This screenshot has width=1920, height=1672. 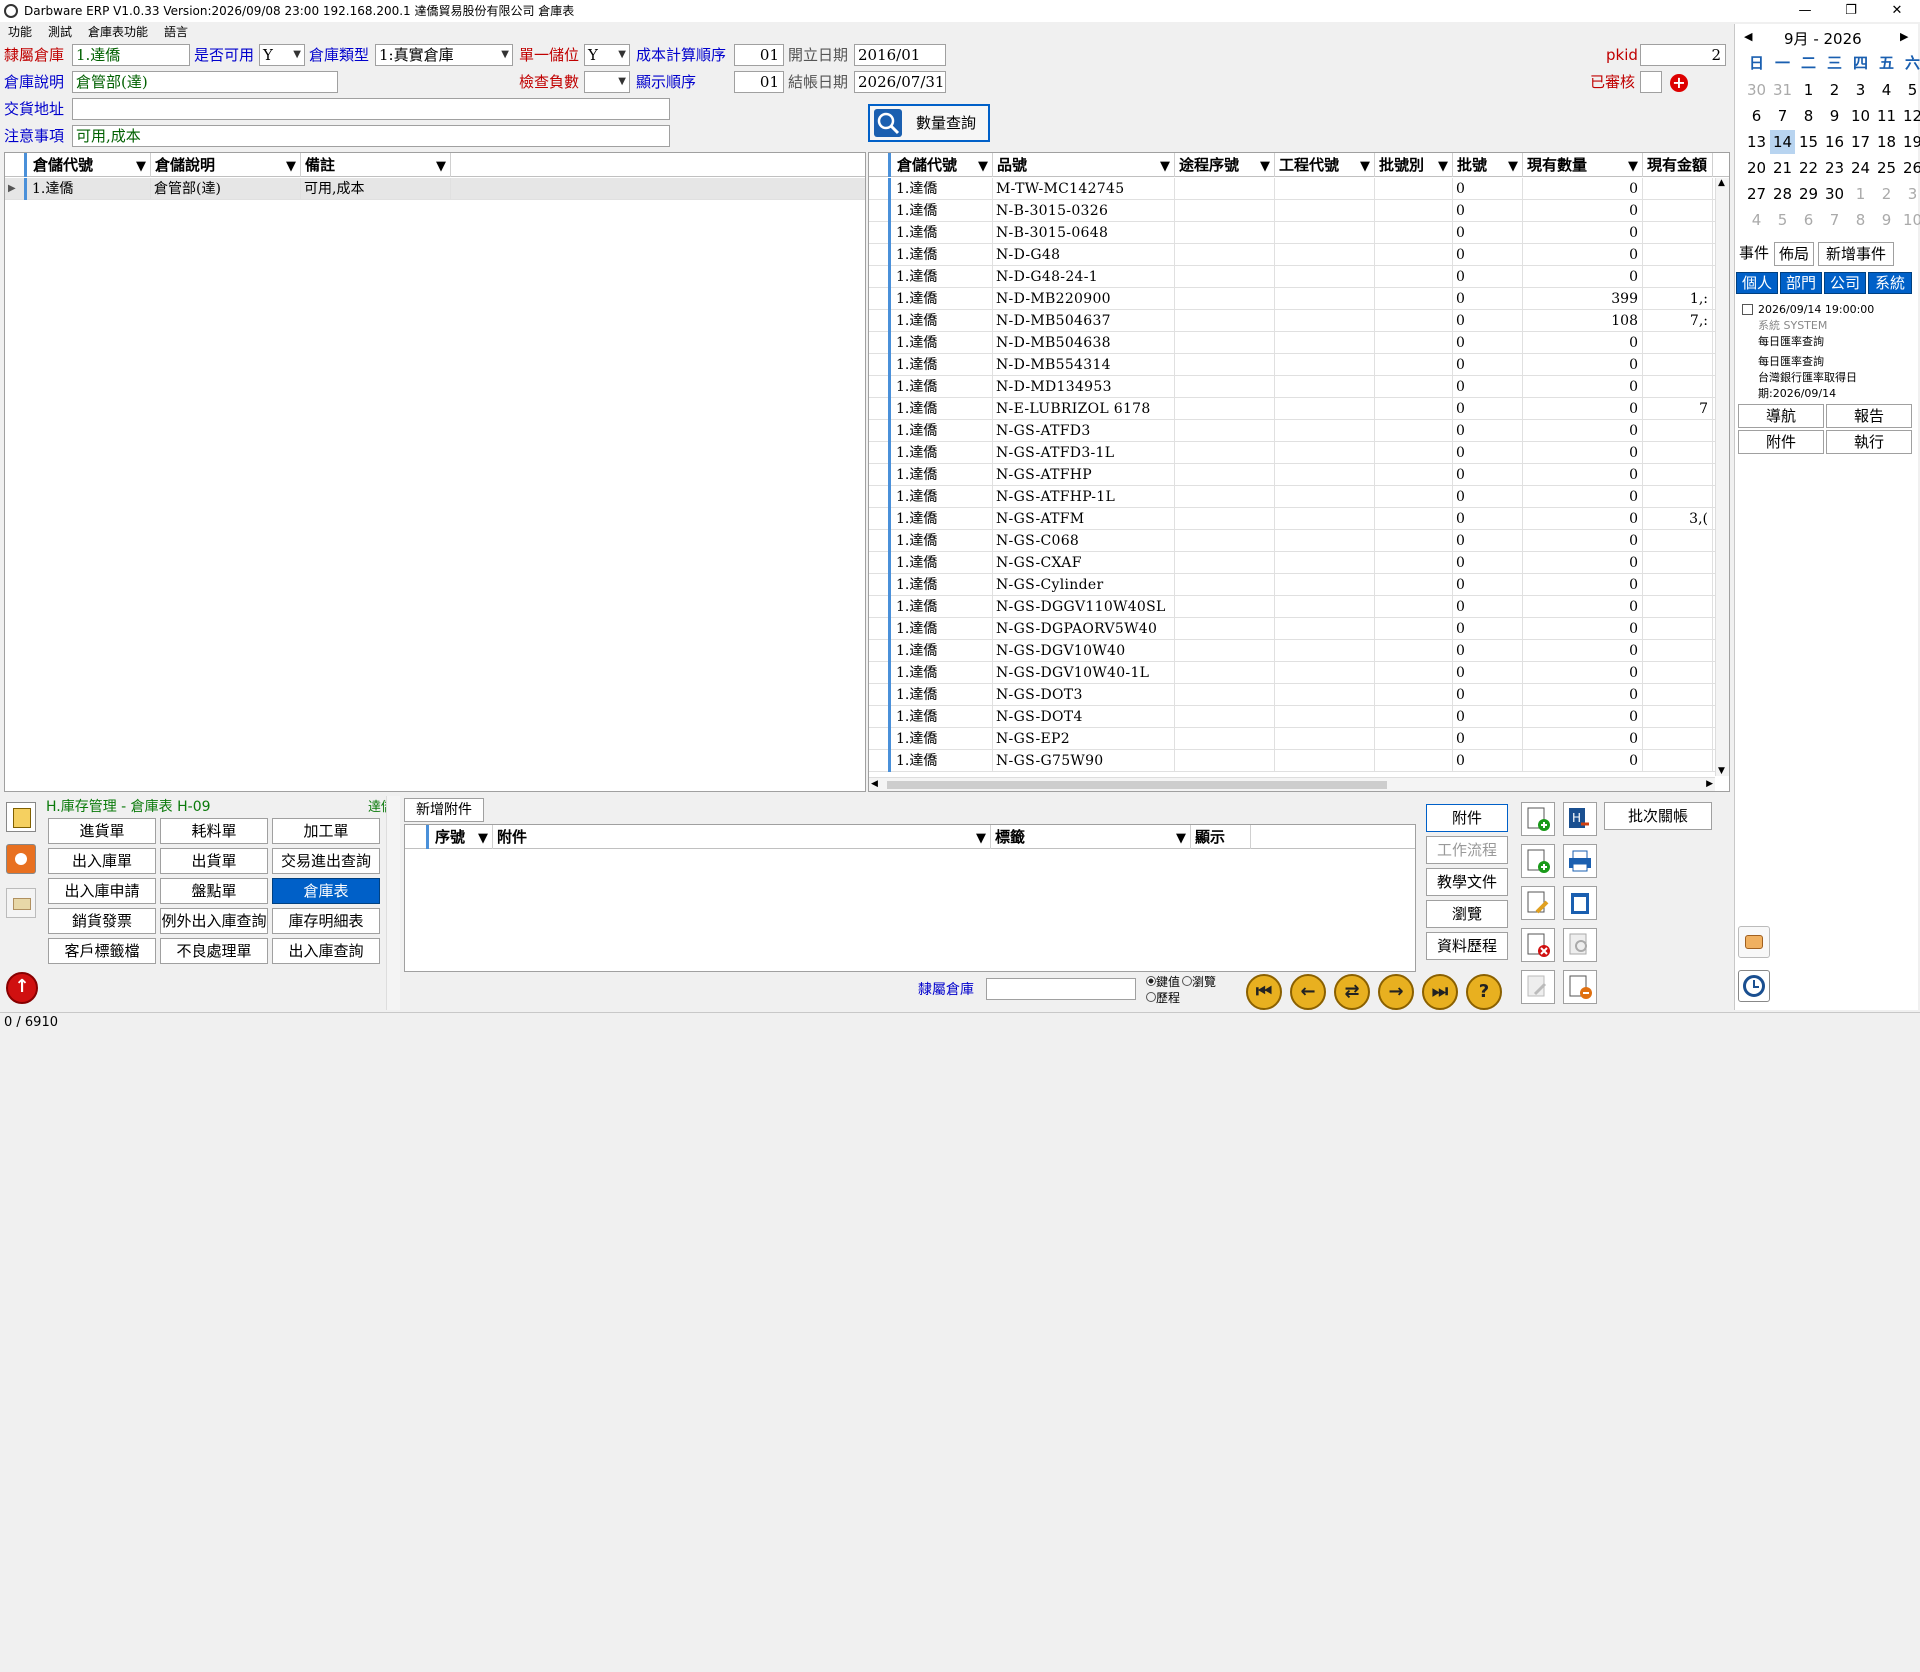 I want to click on scope-company: 公司, so click(x=1845, y=283).